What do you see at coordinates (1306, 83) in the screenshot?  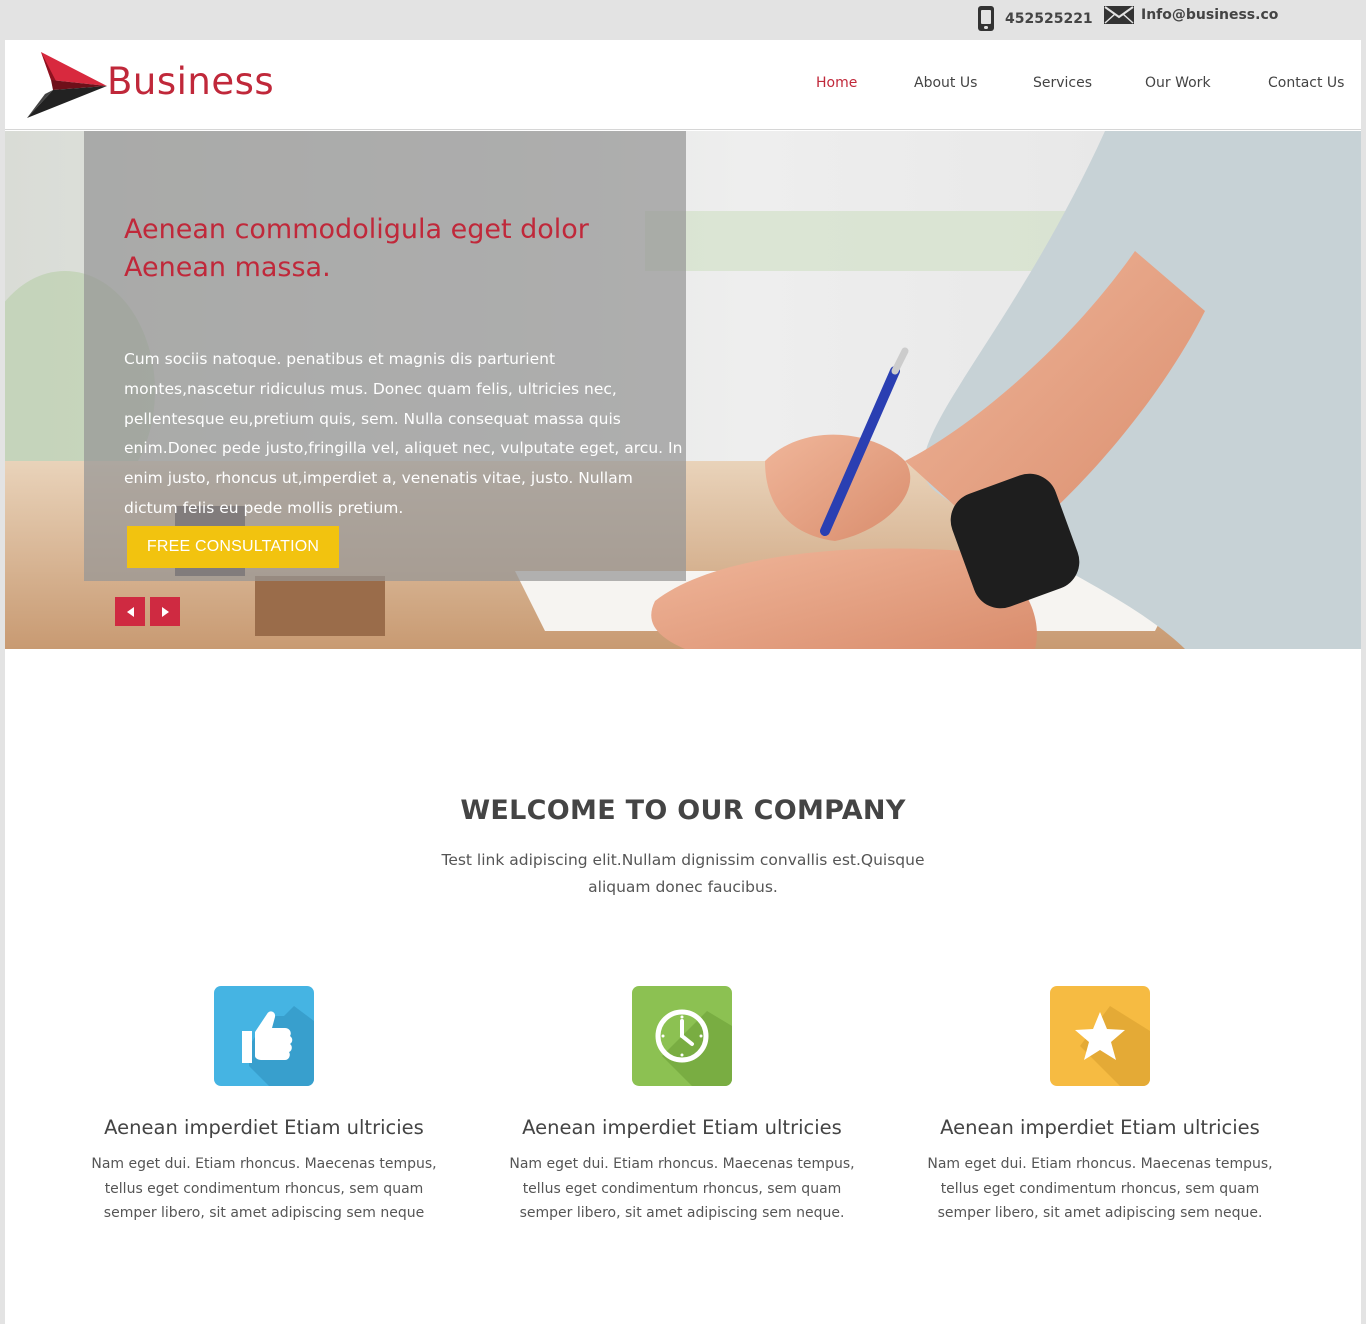 I see `nav-contact-us: Contact Us` at bounding box center [1306, 83].